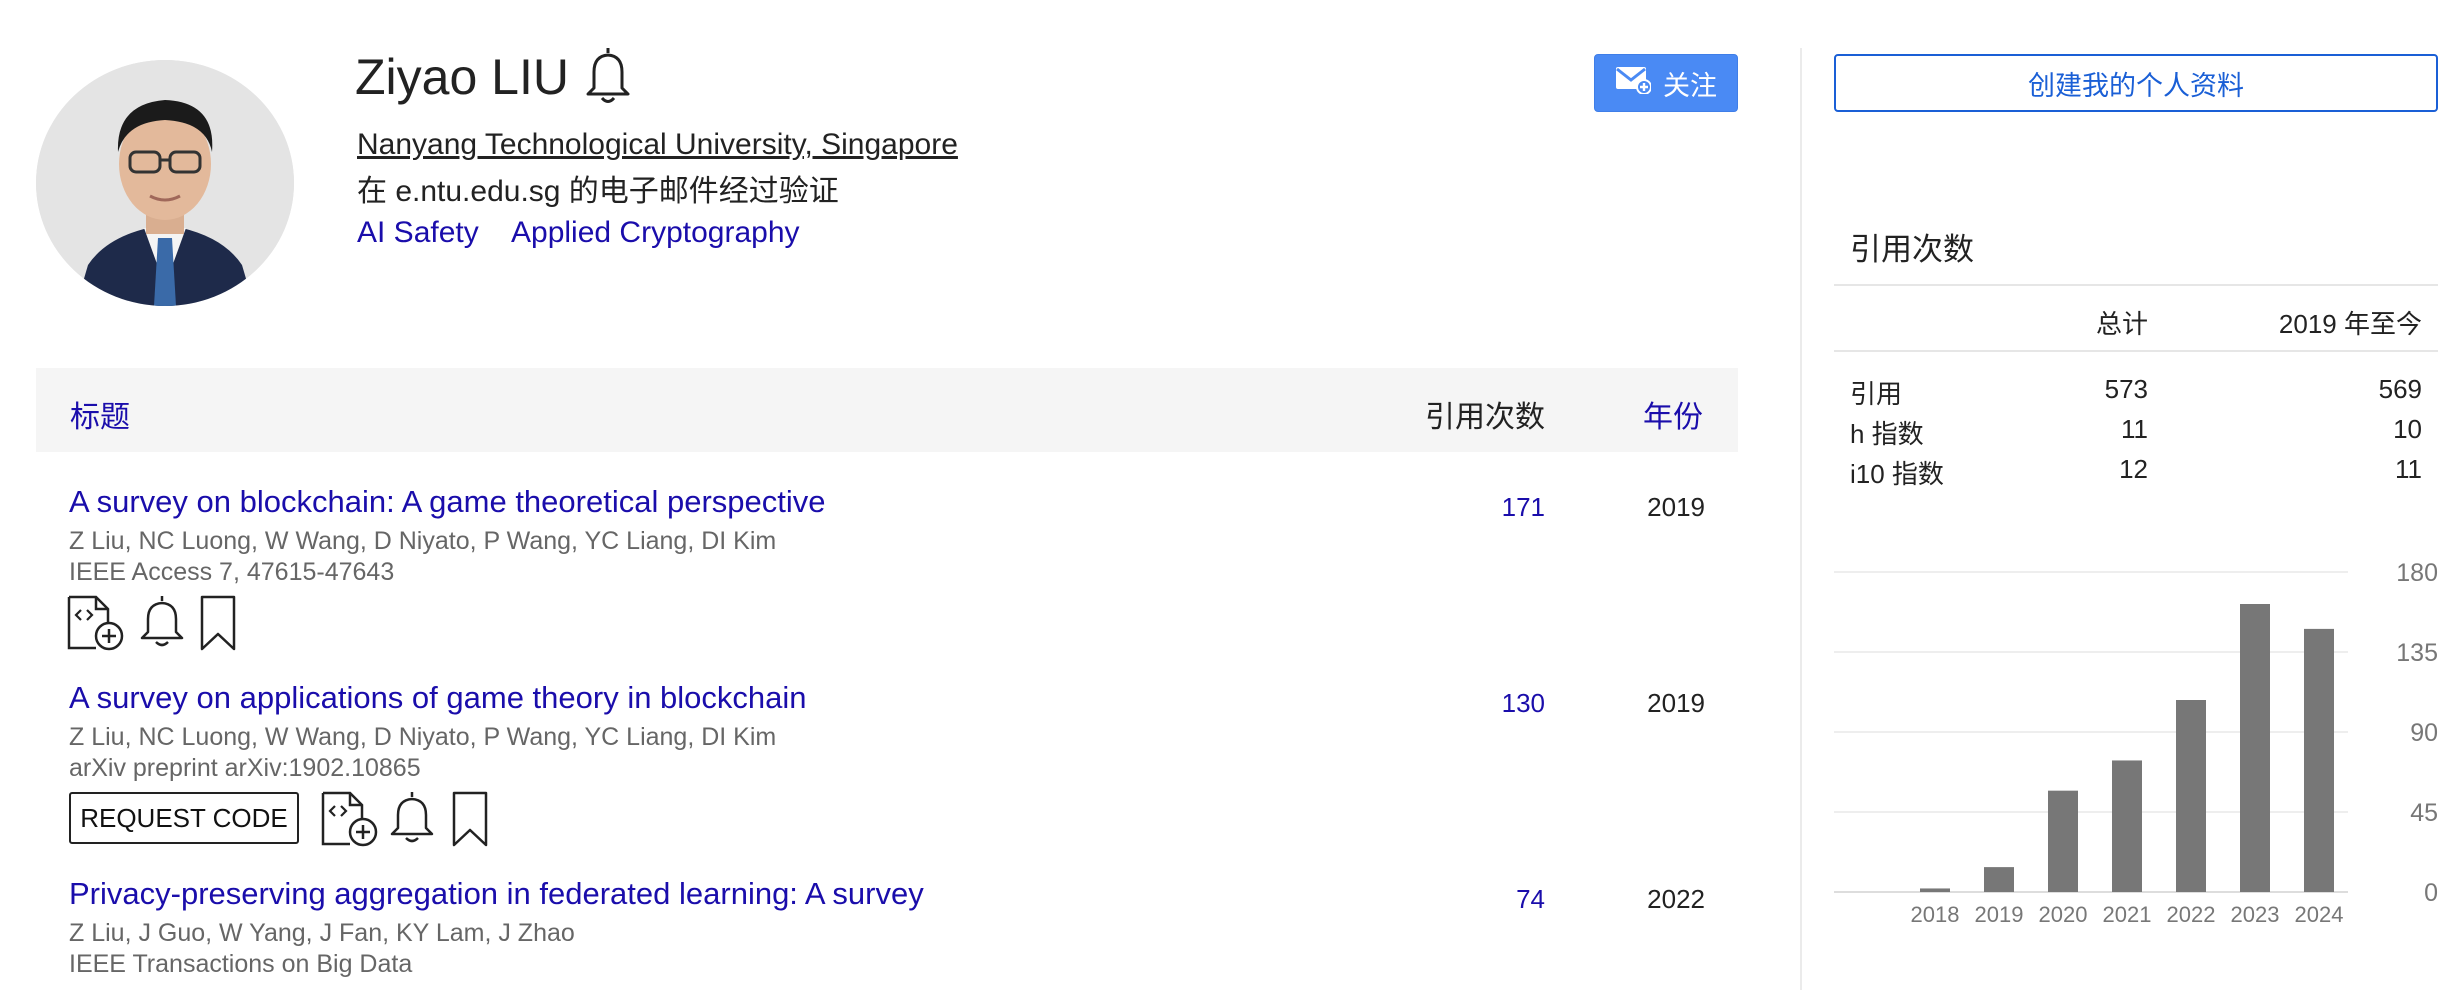  Describe the element at coordinates (418, 233) in the screenshot. I see `interest-link-ai-safety: AI Safety` at that location.